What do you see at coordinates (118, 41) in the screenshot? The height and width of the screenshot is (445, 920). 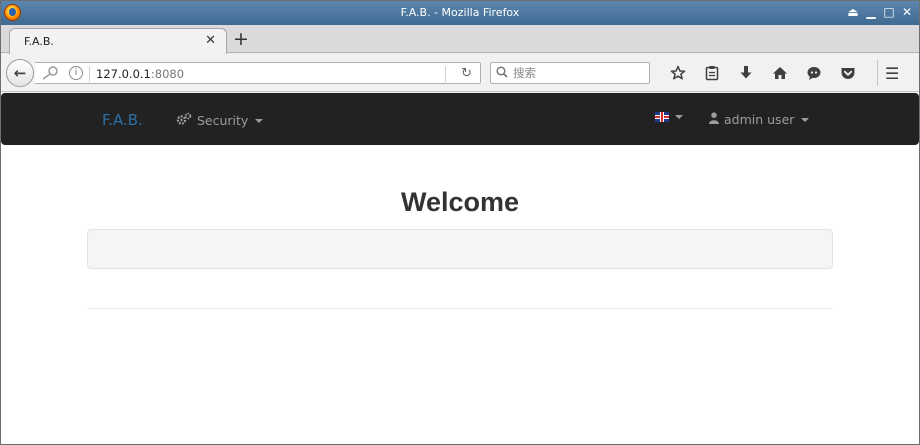 I see `tab-fab: F.A.B. ✕` at bounding box center [118, 41].